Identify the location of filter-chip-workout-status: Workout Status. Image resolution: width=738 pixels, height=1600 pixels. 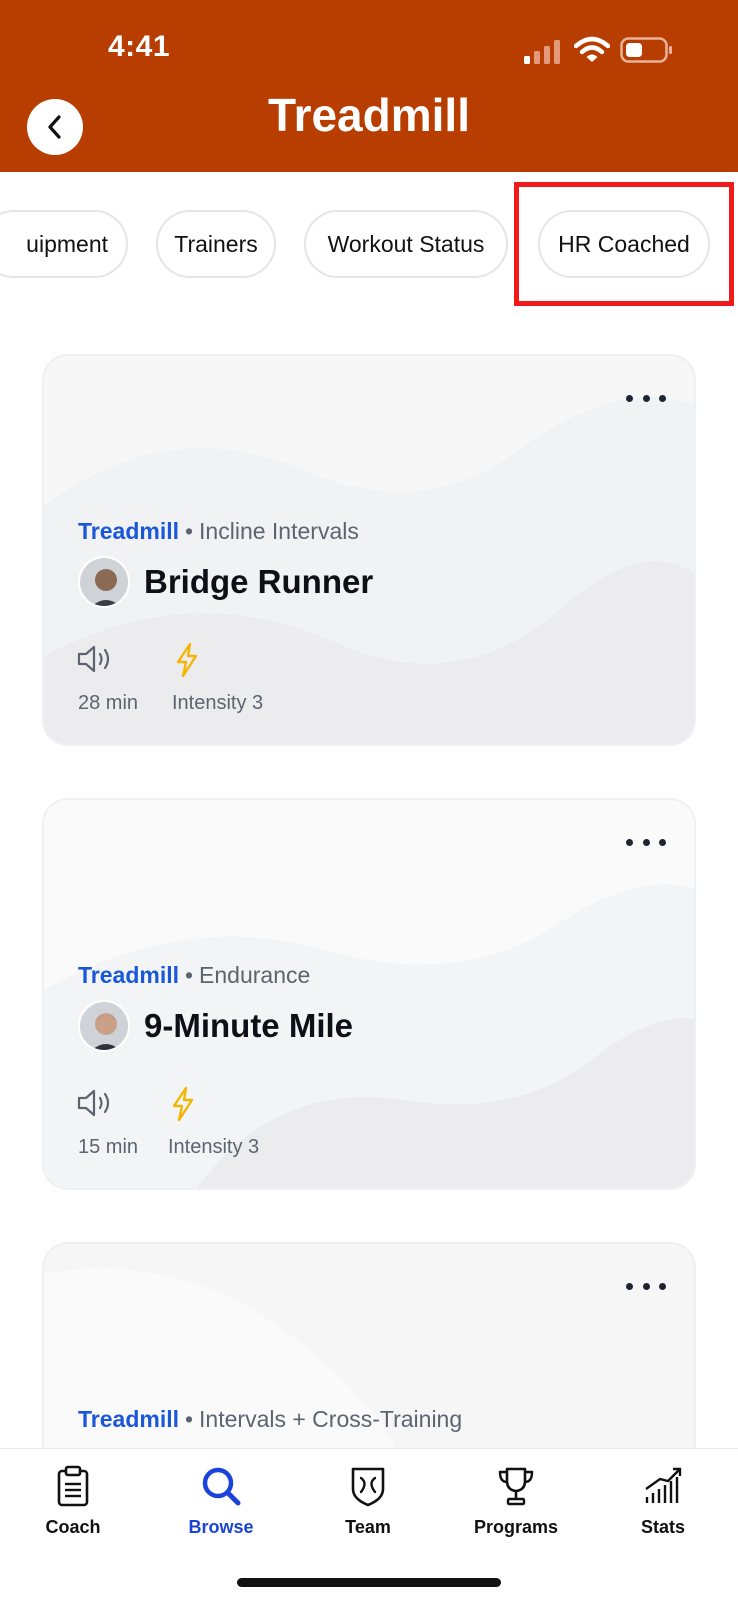
(406, 244).